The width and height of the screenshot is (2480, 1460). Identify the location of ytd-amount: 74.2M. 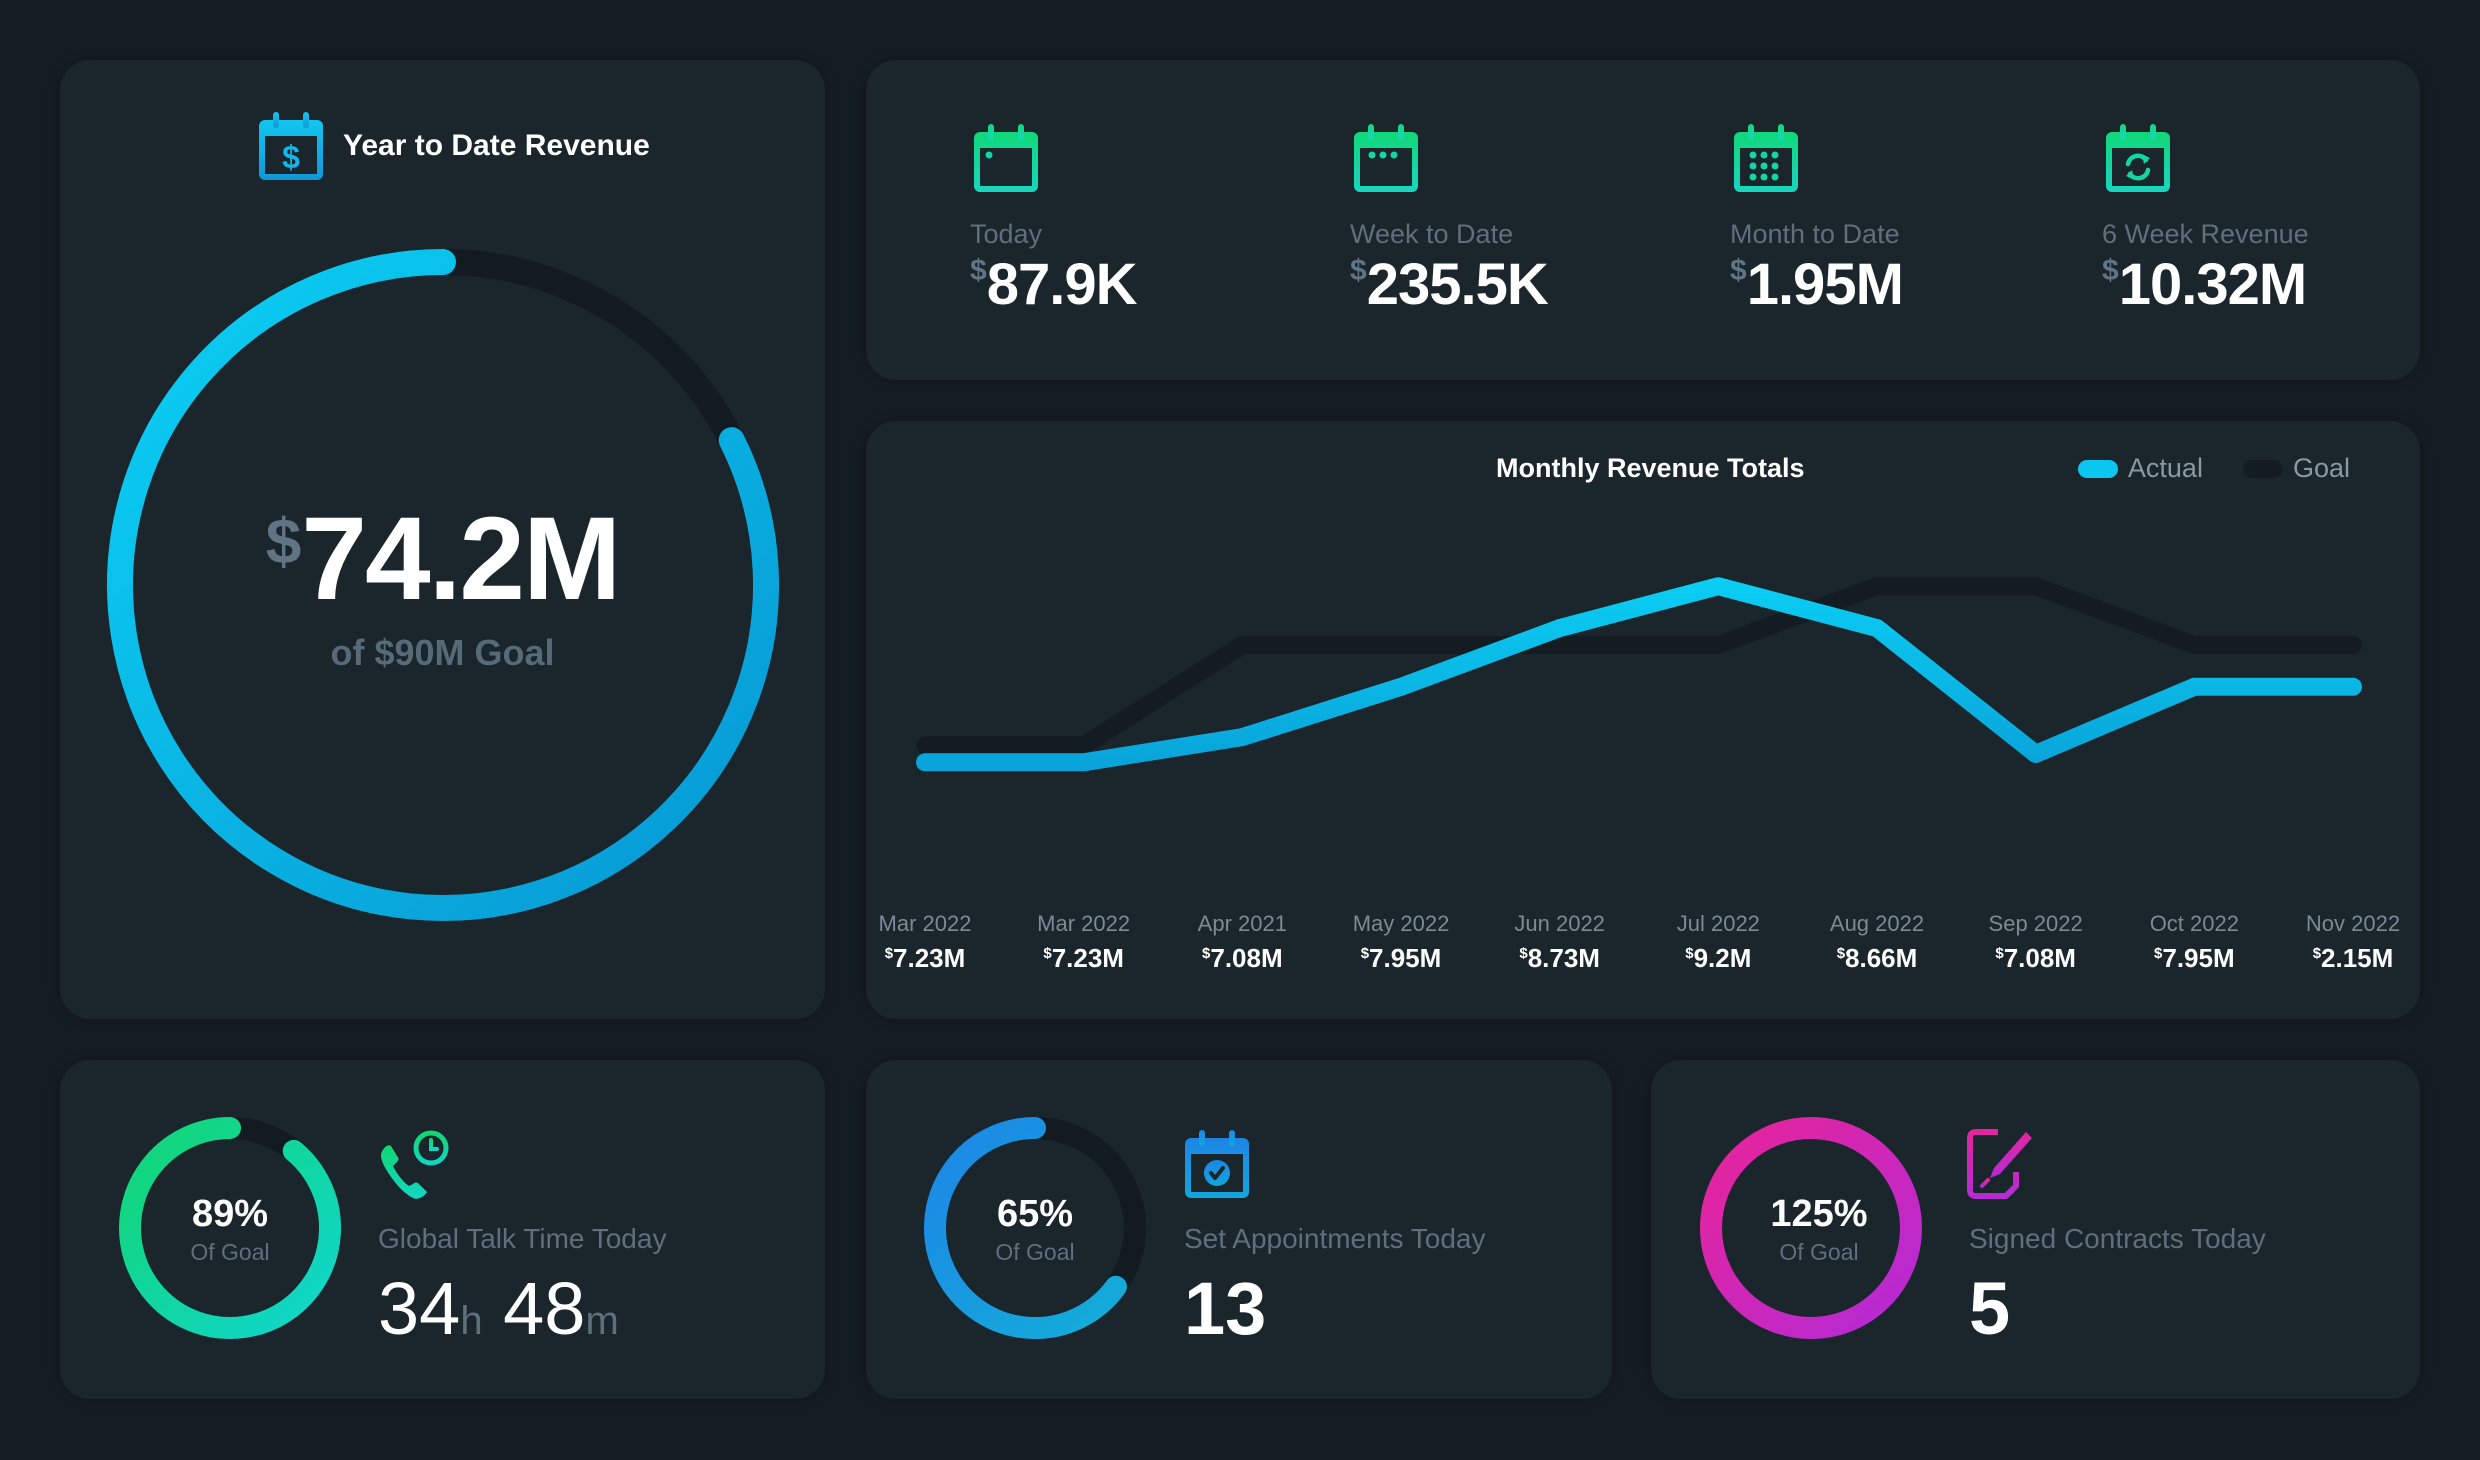
(461, 559).